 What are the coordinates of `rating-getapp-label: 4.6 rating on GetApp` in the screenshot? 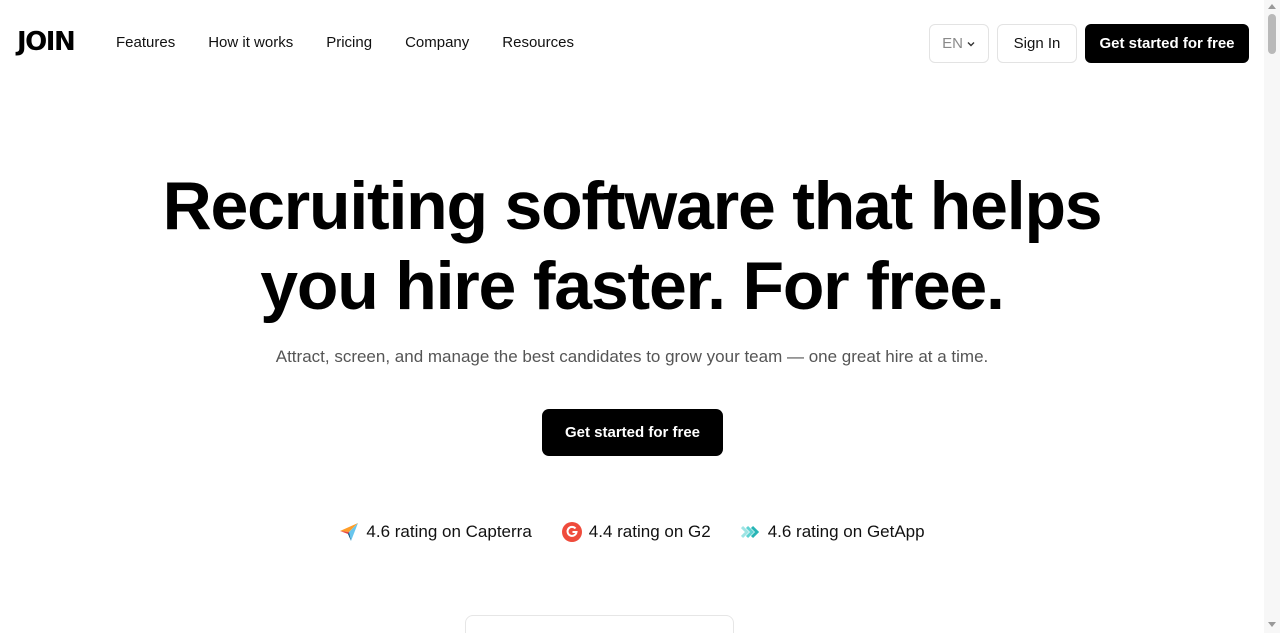 It's located at (846, 531).